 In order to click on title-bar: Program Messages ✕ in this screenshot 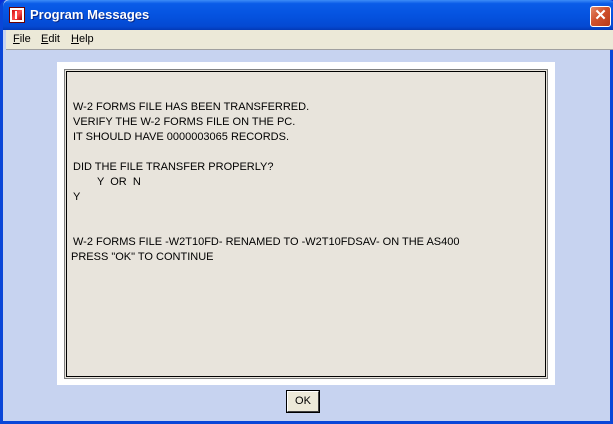, I will do `click(308, 15)`.